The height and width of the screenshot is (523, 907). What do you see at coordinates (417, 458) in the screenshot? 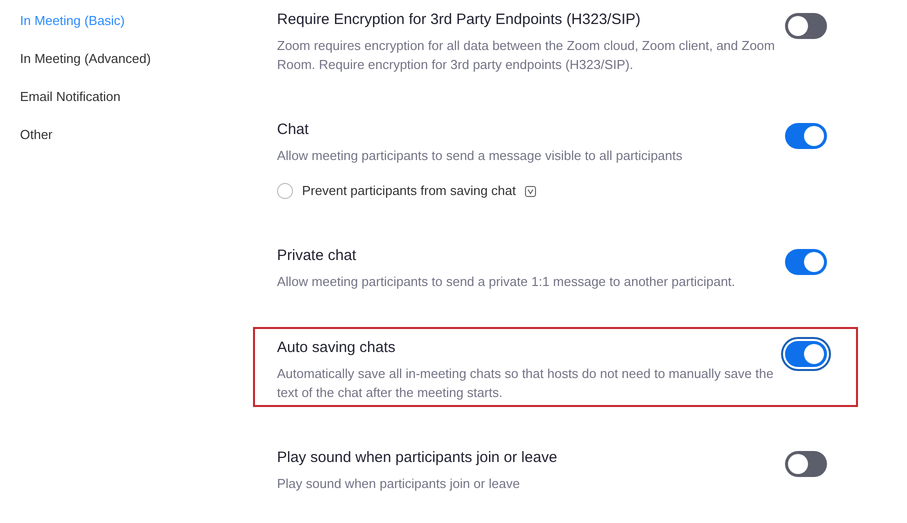
I see `setting-title: Play sound when participants join or leave` at bounding box center [417, 458].